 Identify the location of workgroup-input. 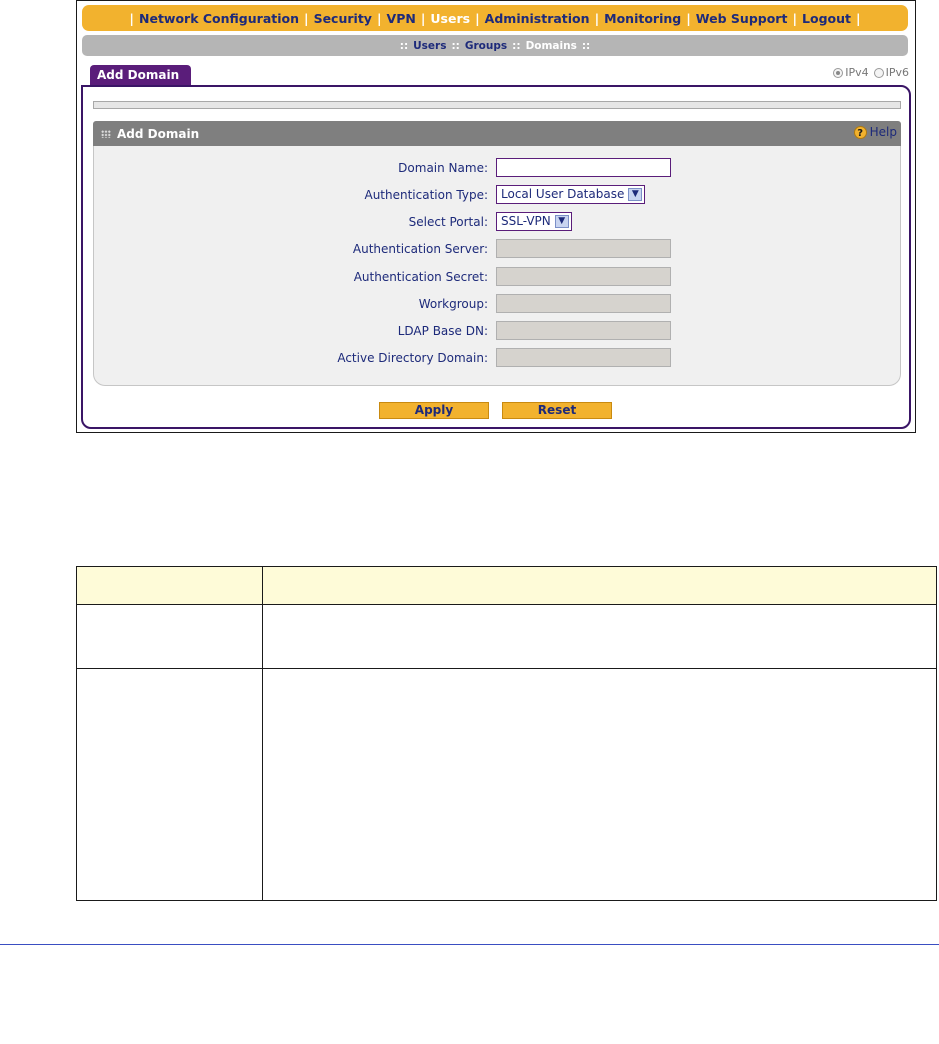
(583, 303).